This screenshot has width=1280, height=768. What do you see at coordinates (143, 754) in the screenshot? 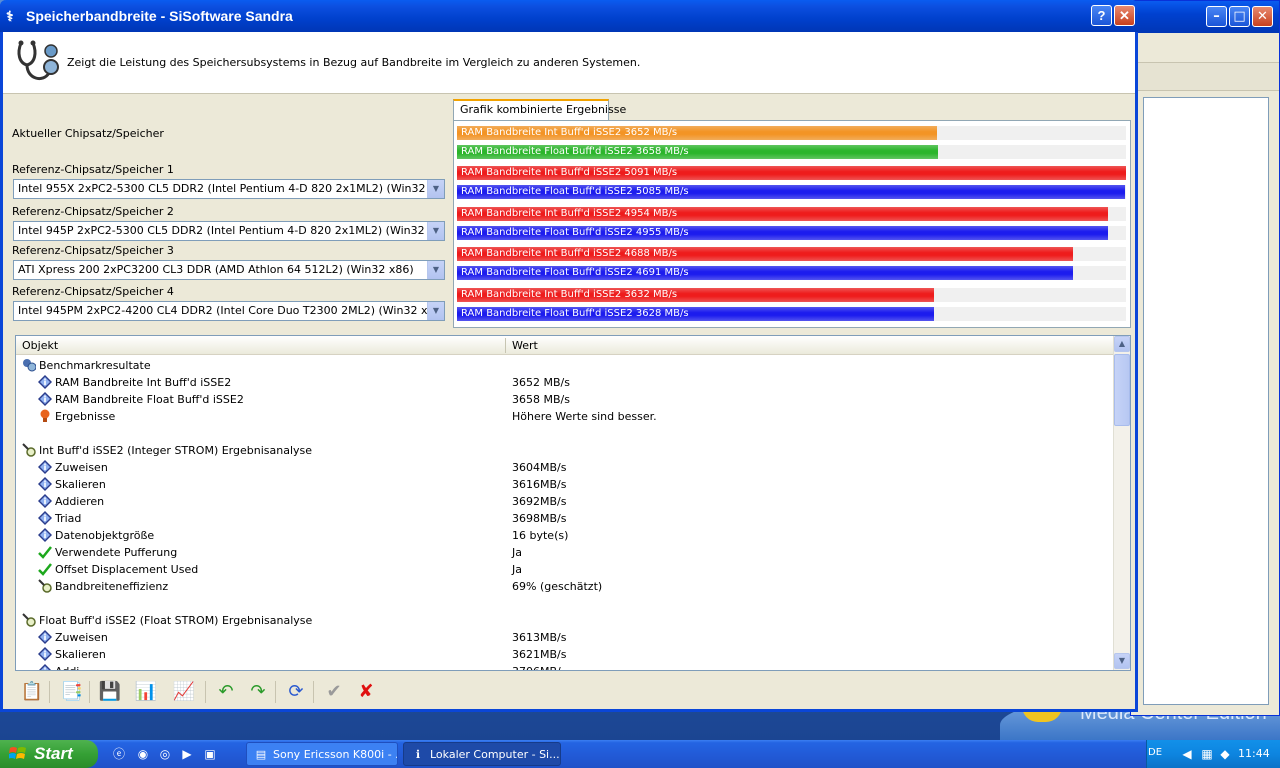
I see `quicklaunch-browser-icon: ◉` at bounding box center [143, 754].